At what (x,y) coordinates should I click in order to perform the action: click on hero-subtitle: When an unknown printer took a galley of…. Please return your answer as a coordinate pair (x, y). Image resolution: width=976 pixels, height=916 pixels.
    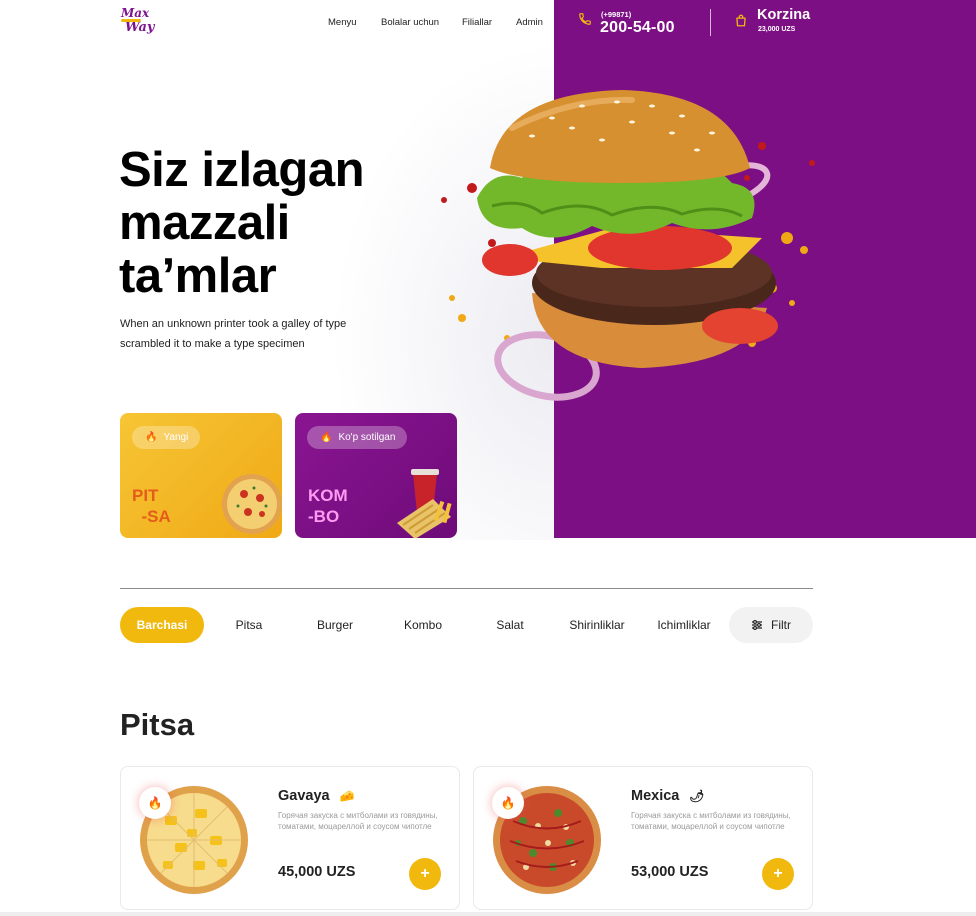
    Looking at the image, I should click on (233, 334).